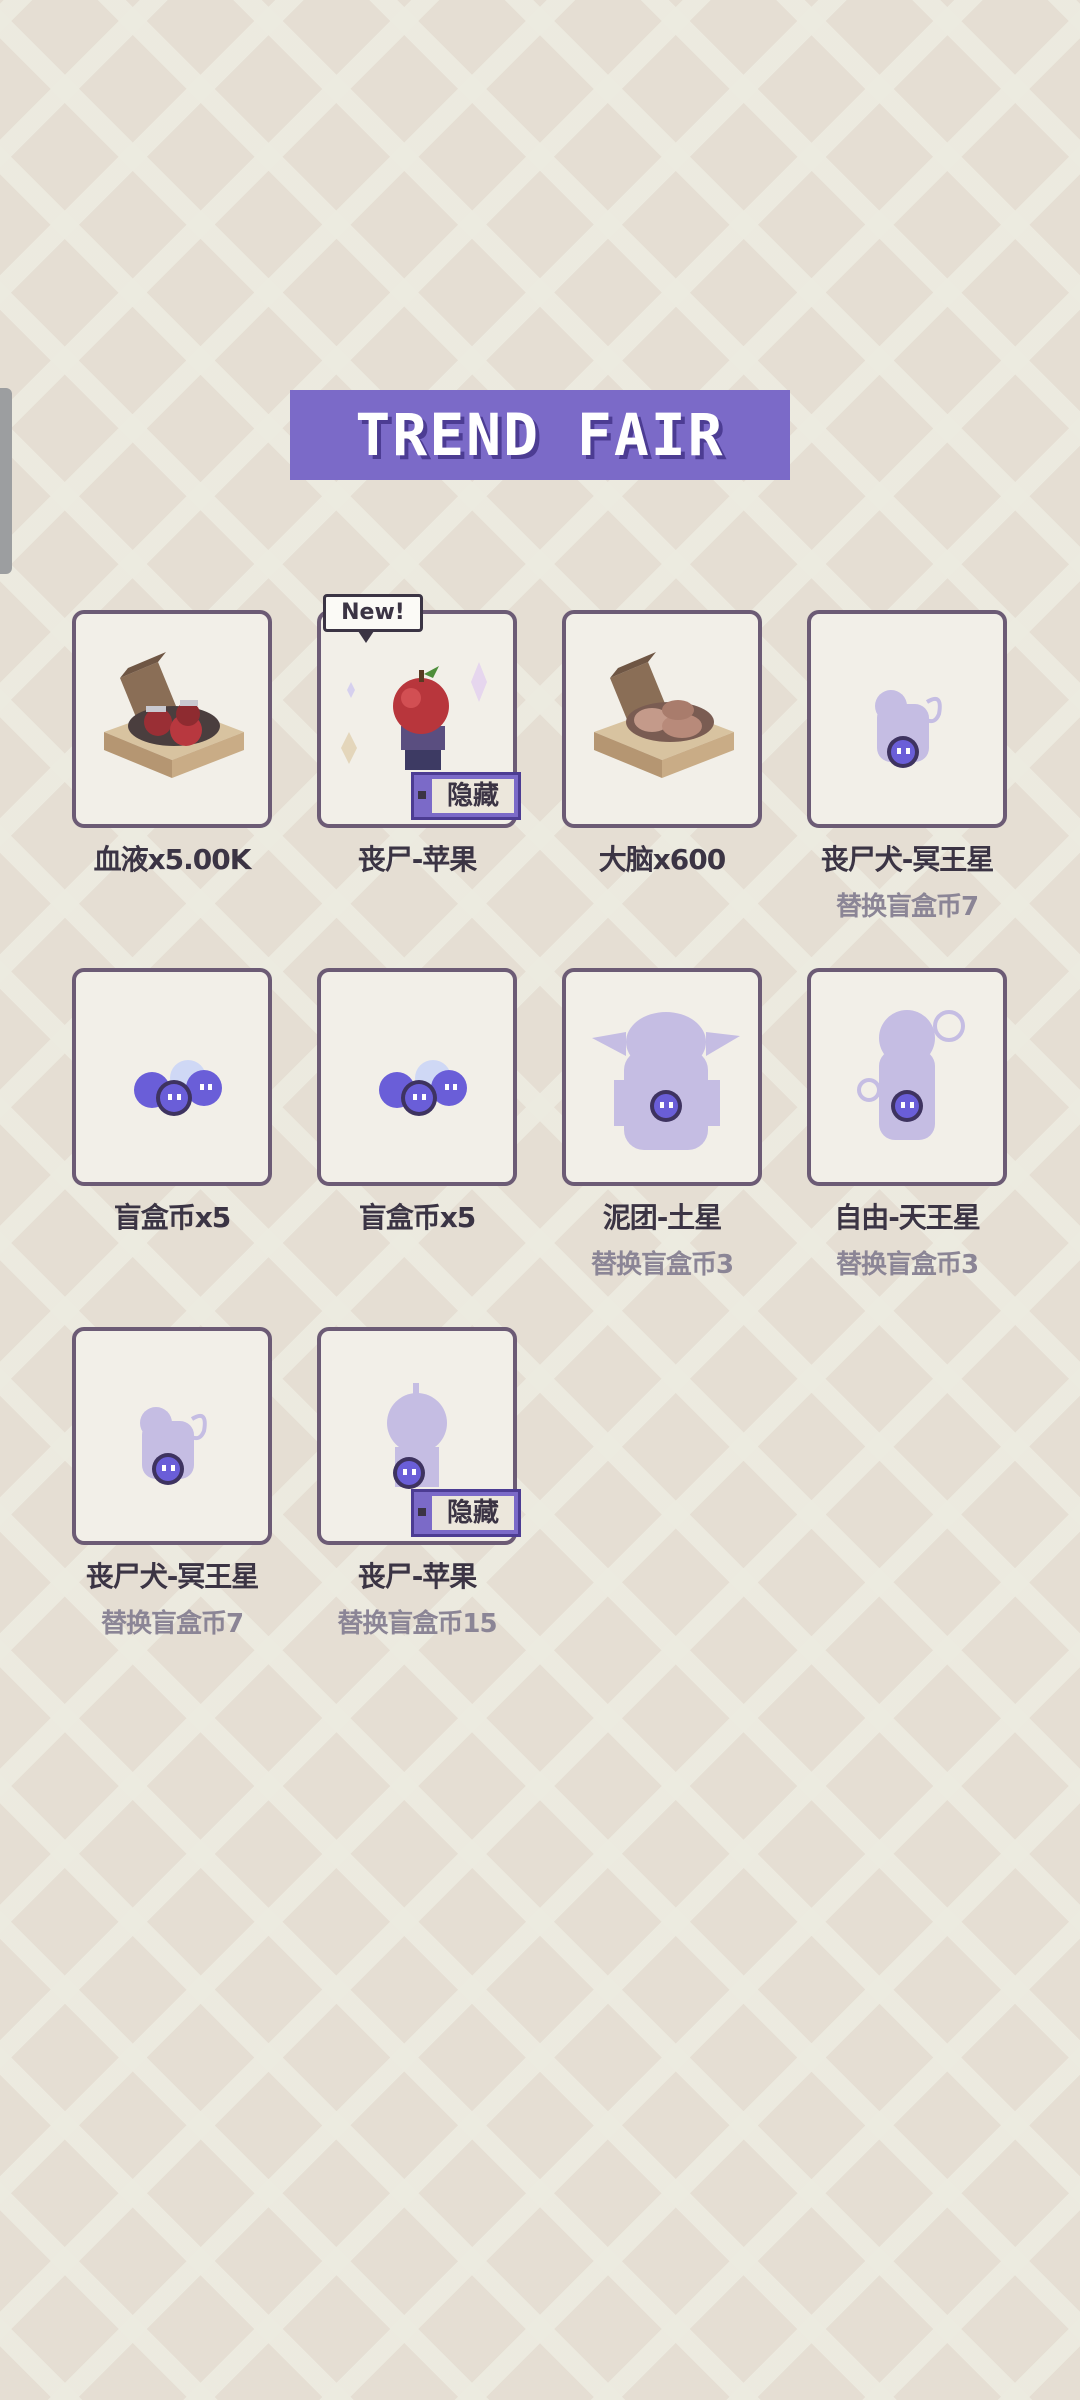  I want to click on item-name: 大脑x600, so click(662, 859).